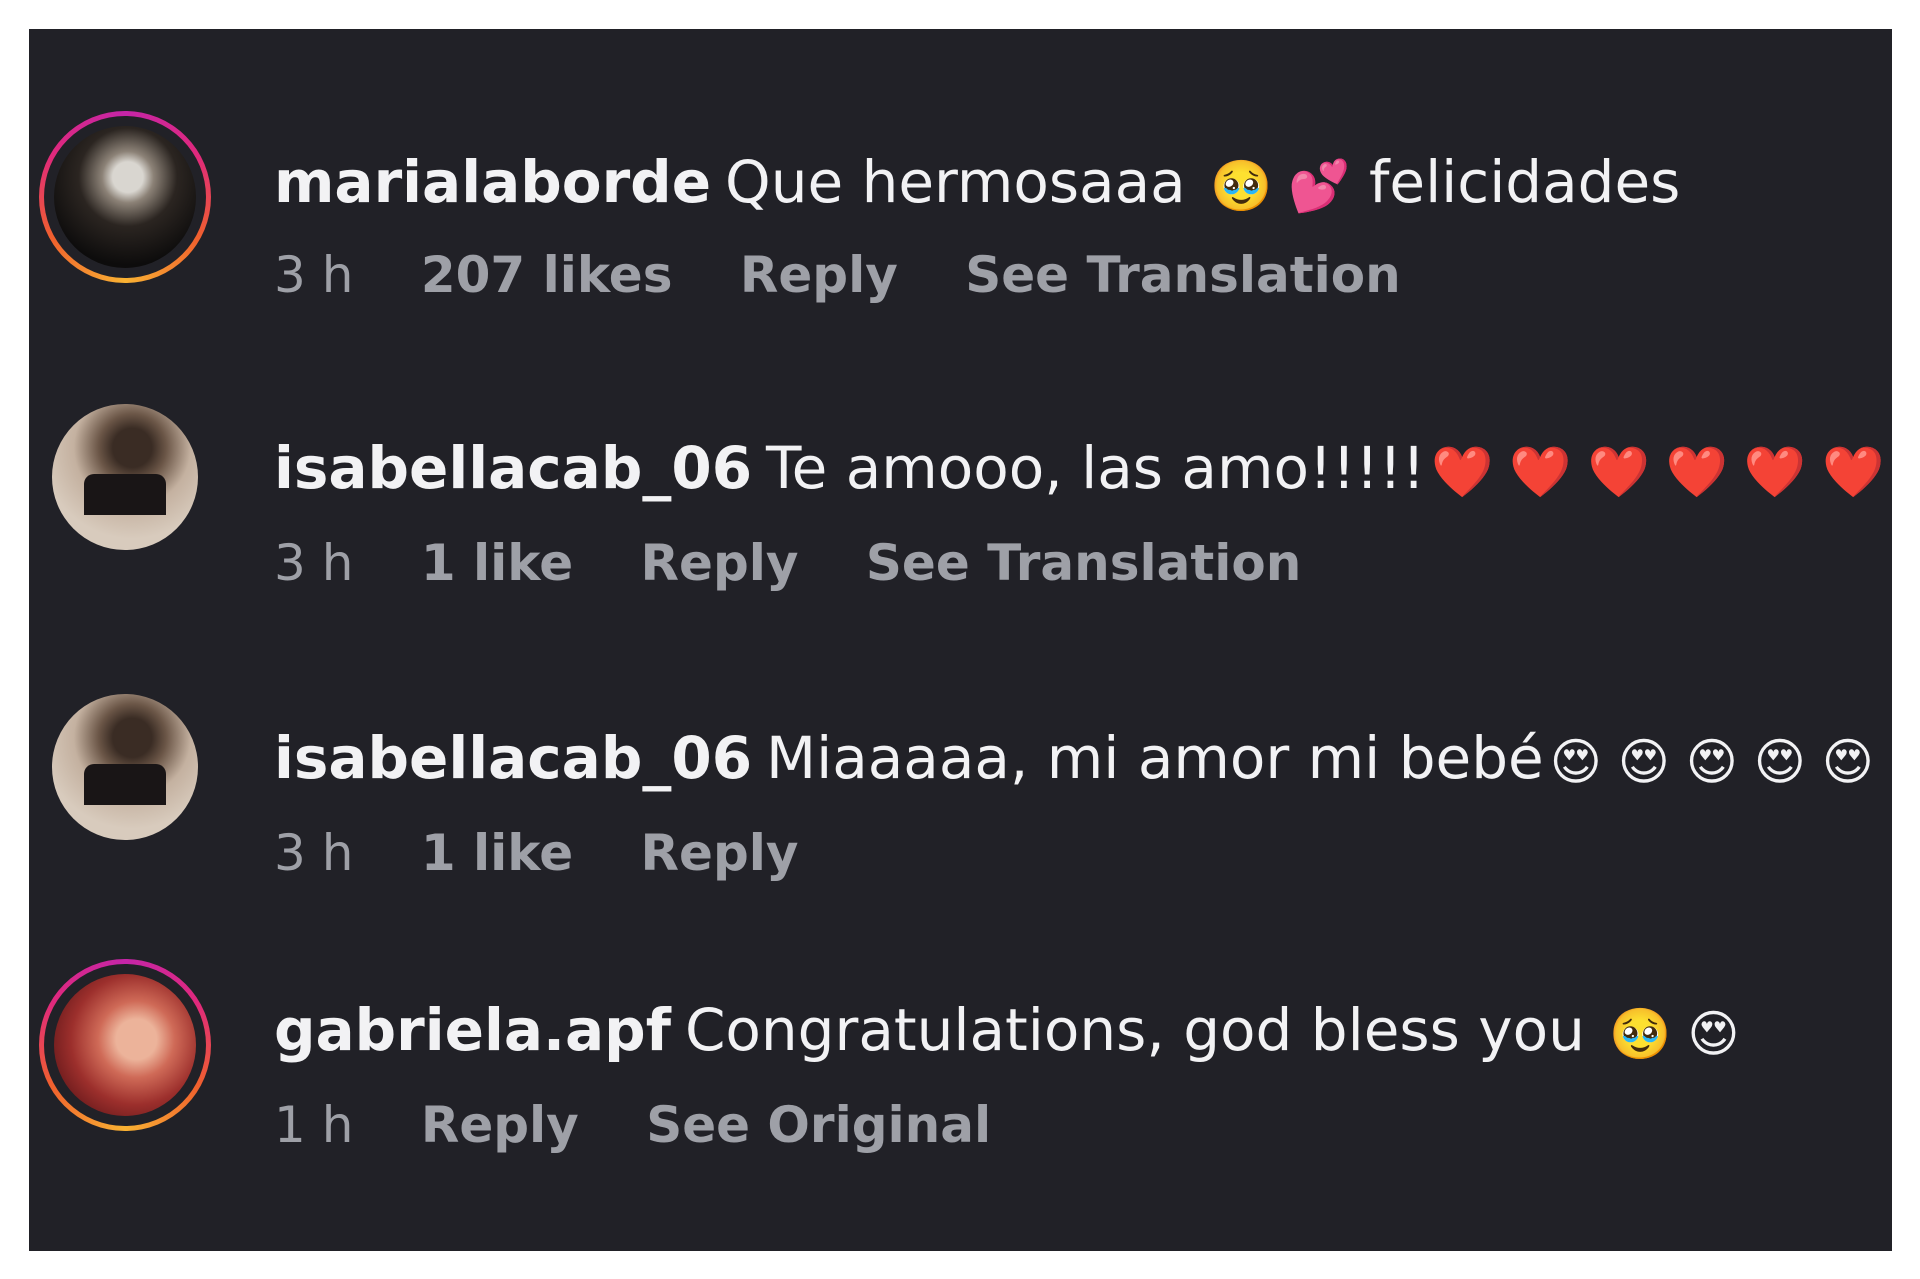 The image size is (1920, 1279). What do you see at coordinates (314, 1125) in the screenshot?
I see `comment-time: 1 h` at bounding box center [314, 1125].